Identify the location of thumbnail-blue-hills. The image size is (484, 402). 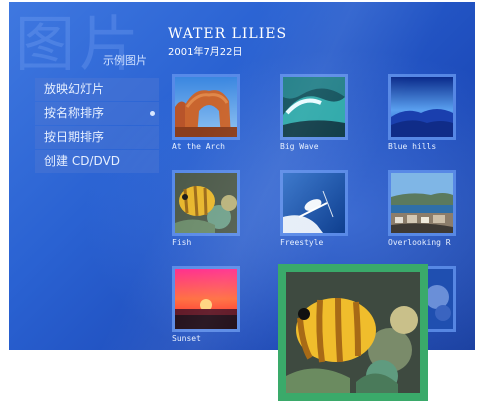
(422, 107).